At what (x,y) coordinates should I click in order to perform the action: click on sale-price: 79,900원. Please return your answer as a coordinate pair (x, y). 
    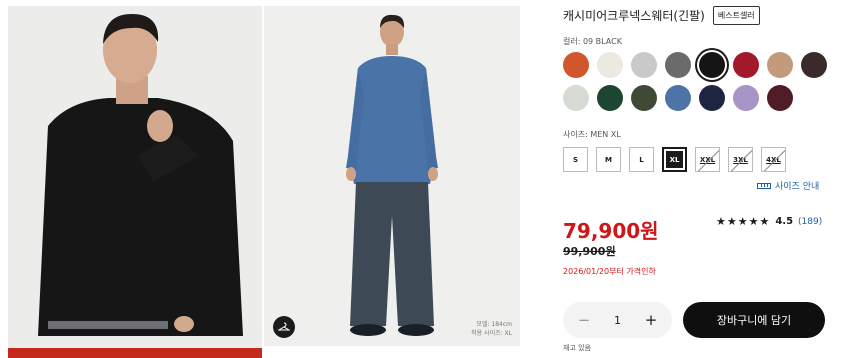
    Looking at the image, I should click on (611, 231).